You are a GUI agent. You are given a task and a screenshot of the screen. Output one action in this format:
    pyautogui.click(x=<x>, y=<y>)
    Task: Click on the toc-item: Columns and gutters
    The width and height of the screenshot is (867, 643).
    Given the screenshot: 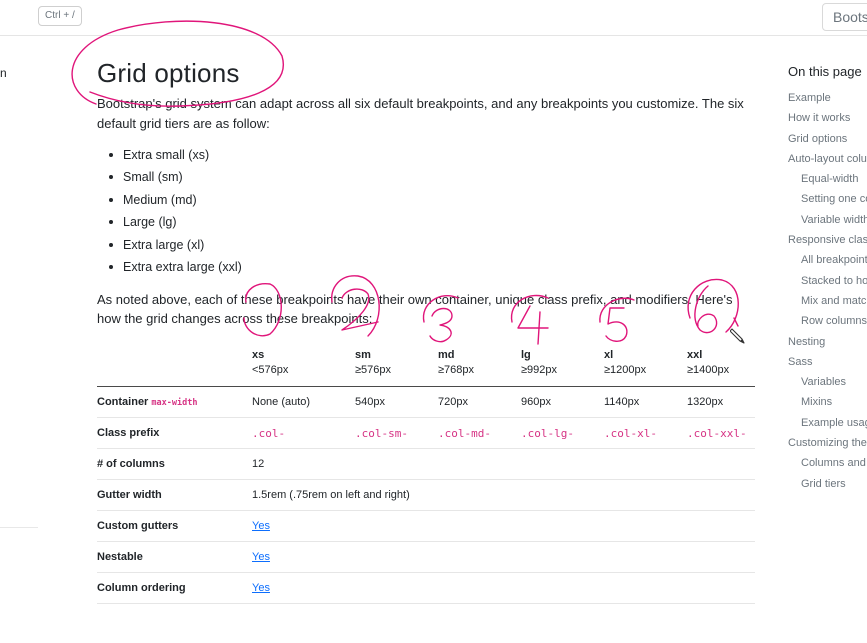 What is the action you would take?
    pyautogui.click(x=827, y=463)
    